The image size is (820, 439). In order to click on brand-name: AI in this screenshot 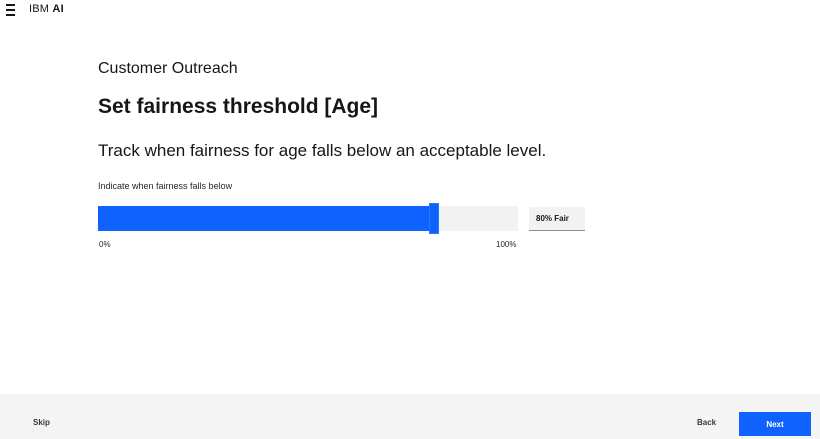, I will do `click(58, 9)`.